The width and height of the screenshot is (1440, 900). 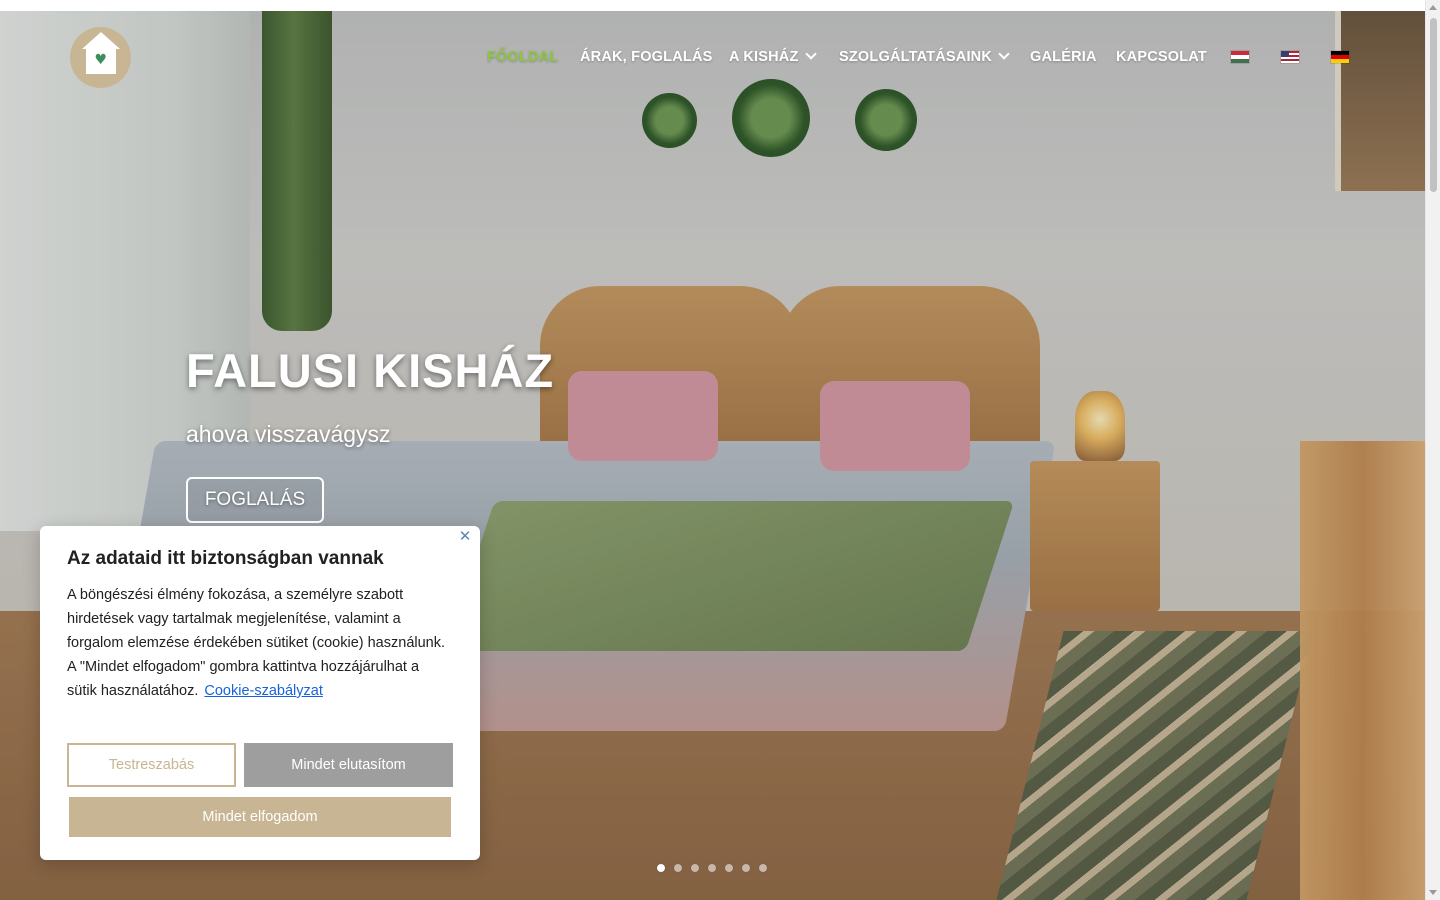 What do you see at coordinates (260, 817) in the screenshot?
I see `accept-all-button: Mindet elfogadom` at bounding box center [260, 817].